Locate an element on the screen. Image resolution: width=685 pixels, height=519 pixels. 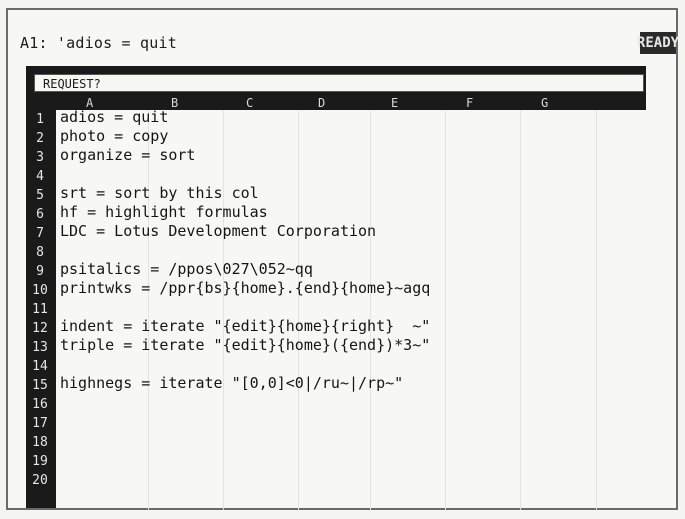
cell-a9: psitalics = /ppos\027\052~qq is located at coordinates (186, 269).